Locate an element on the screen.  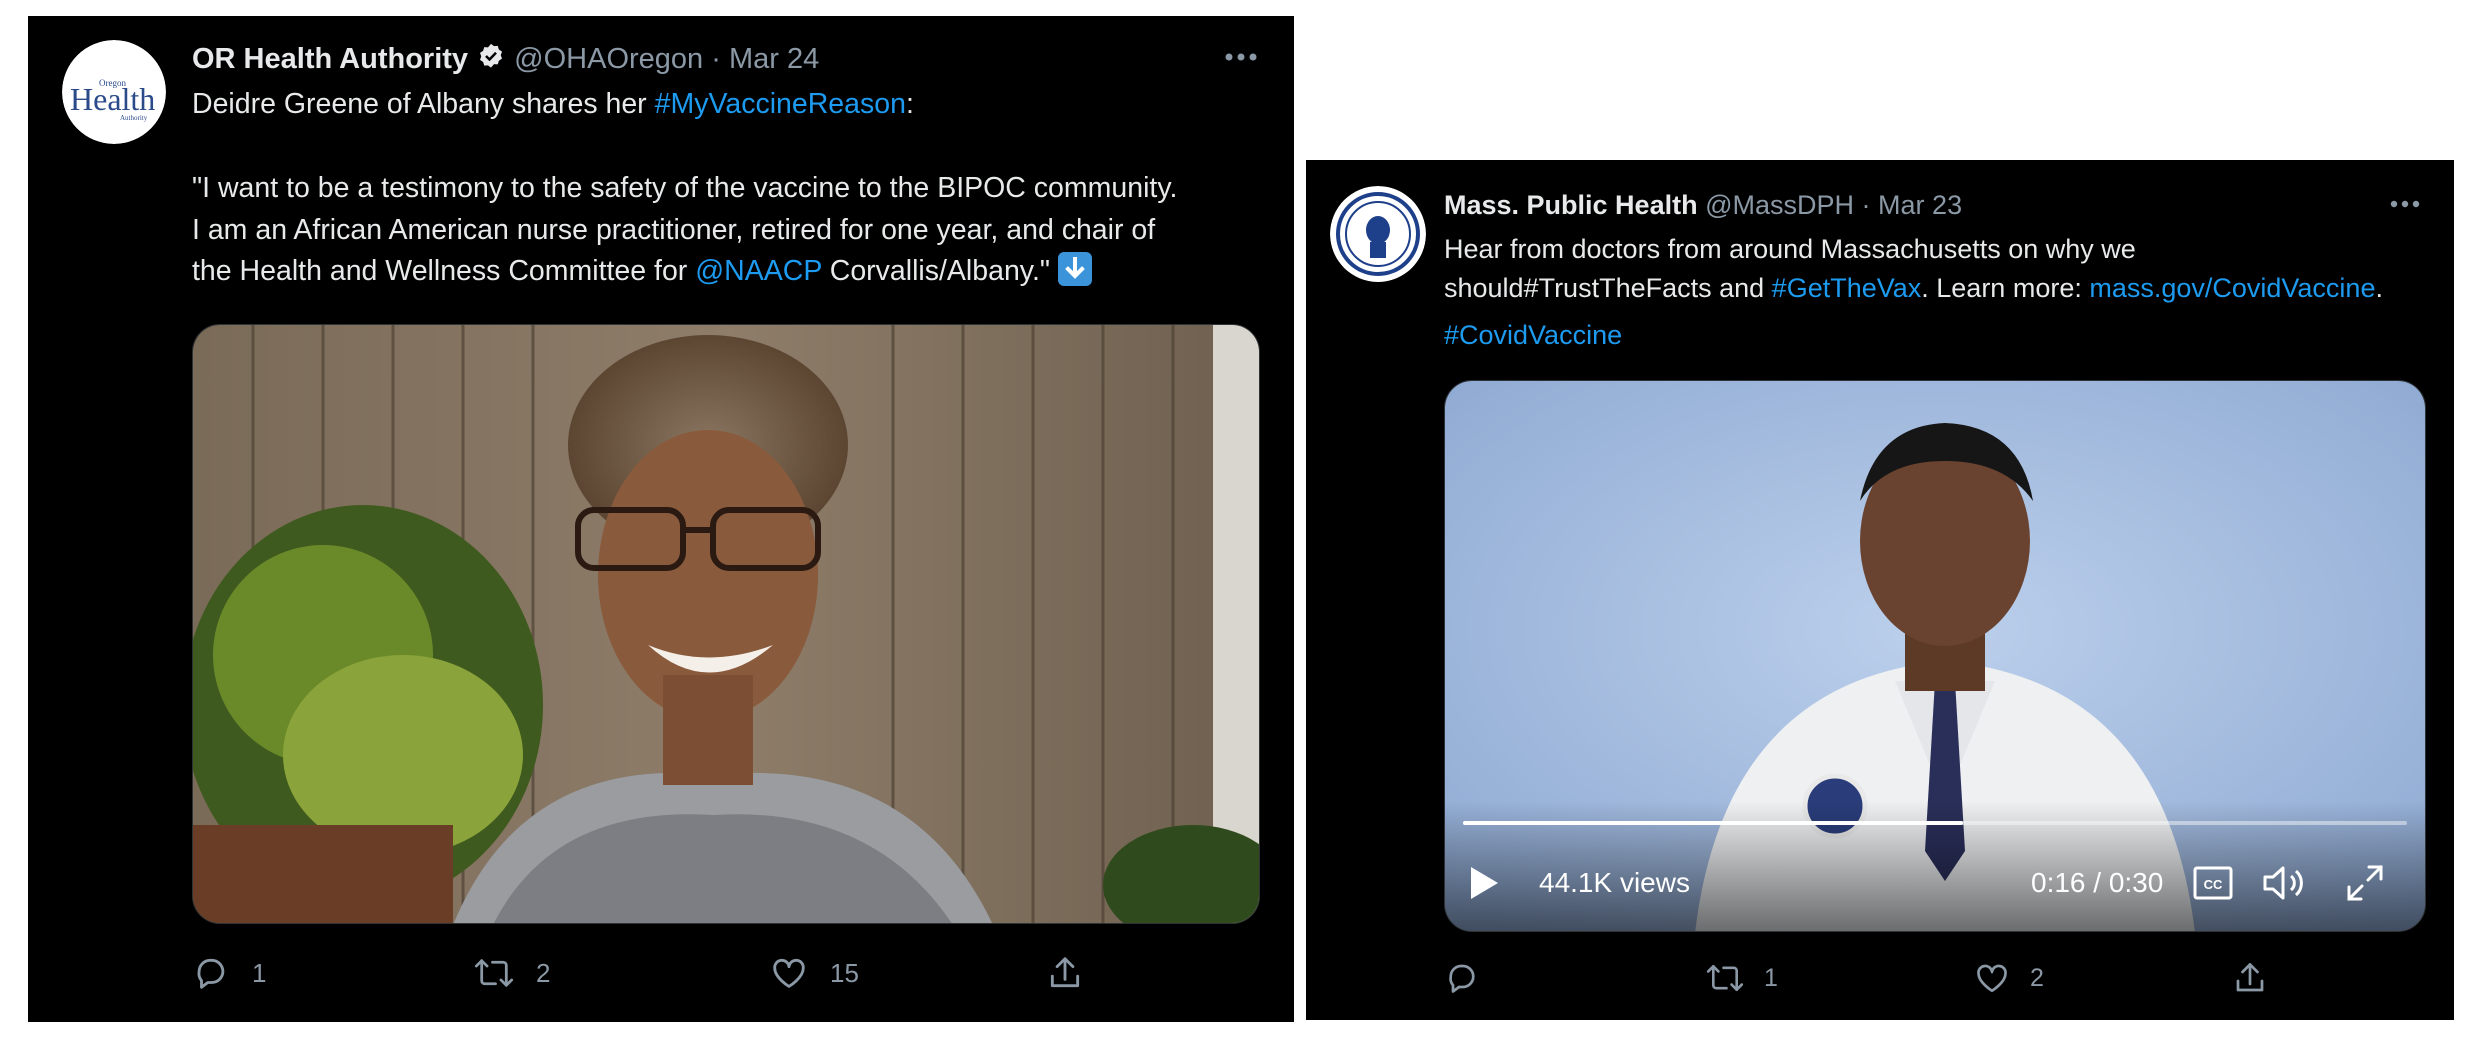
tweet-date: Mar 24 is located at coordinates (774, 59).